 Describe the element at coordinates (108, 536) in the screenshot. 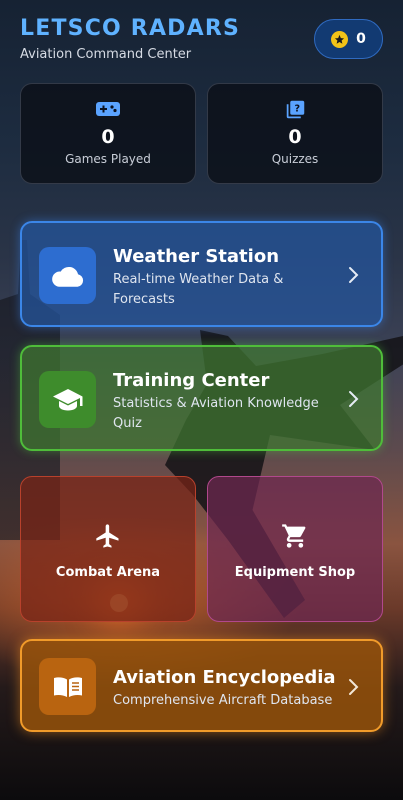

I see `airplane-icon` at that location.